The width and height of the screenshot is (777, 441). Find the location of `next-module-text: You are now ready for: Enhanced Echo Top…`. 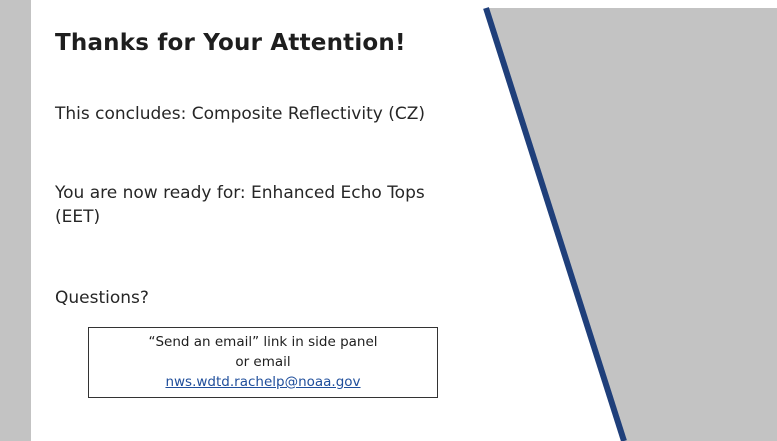

next-module-text: You are now ready for: Enhanced Echo Top… is located at coordinates (240, 205).